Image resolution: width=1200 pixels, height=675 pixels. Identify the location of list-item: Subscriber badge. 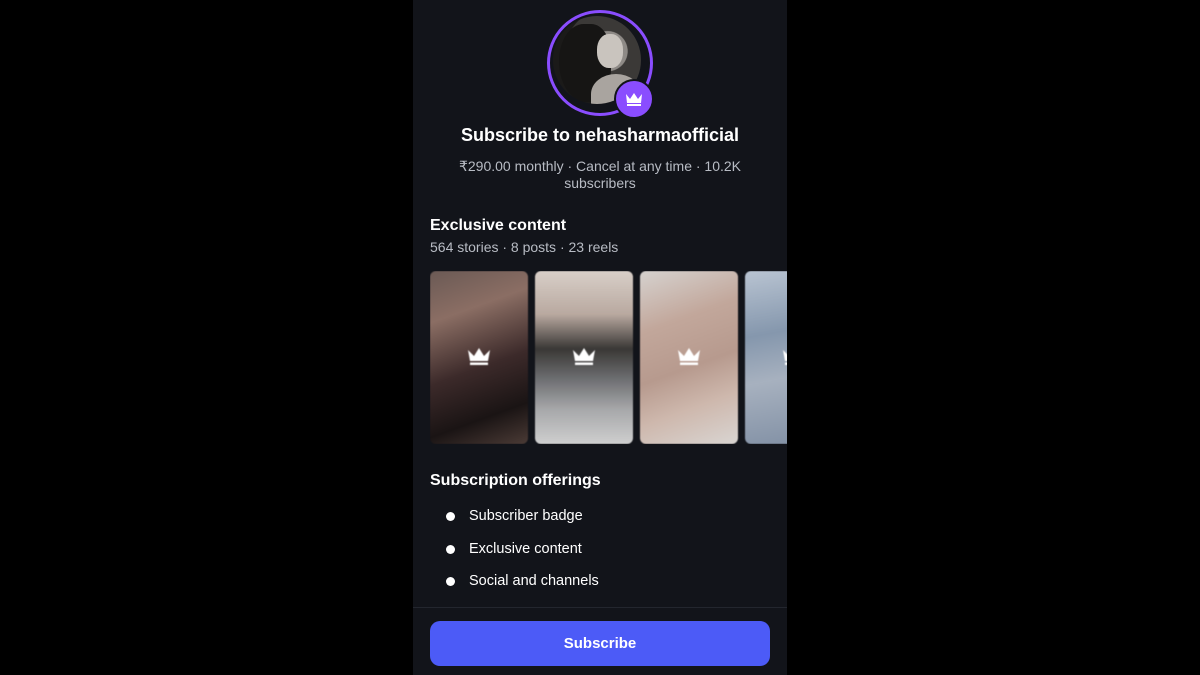
(600, 520).